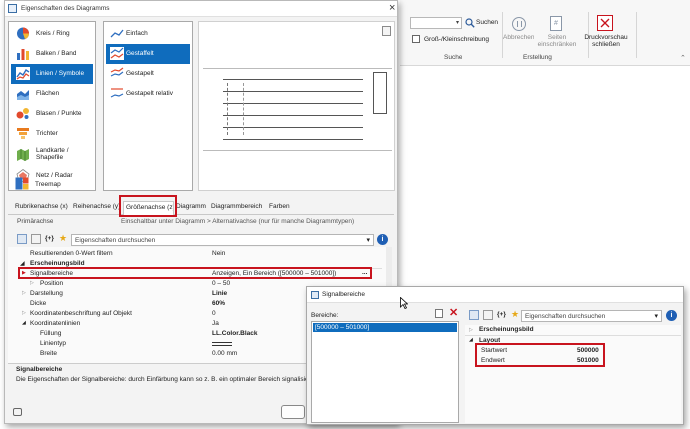  I want to click on create-group-label: Erstellung, so click(537, 57).